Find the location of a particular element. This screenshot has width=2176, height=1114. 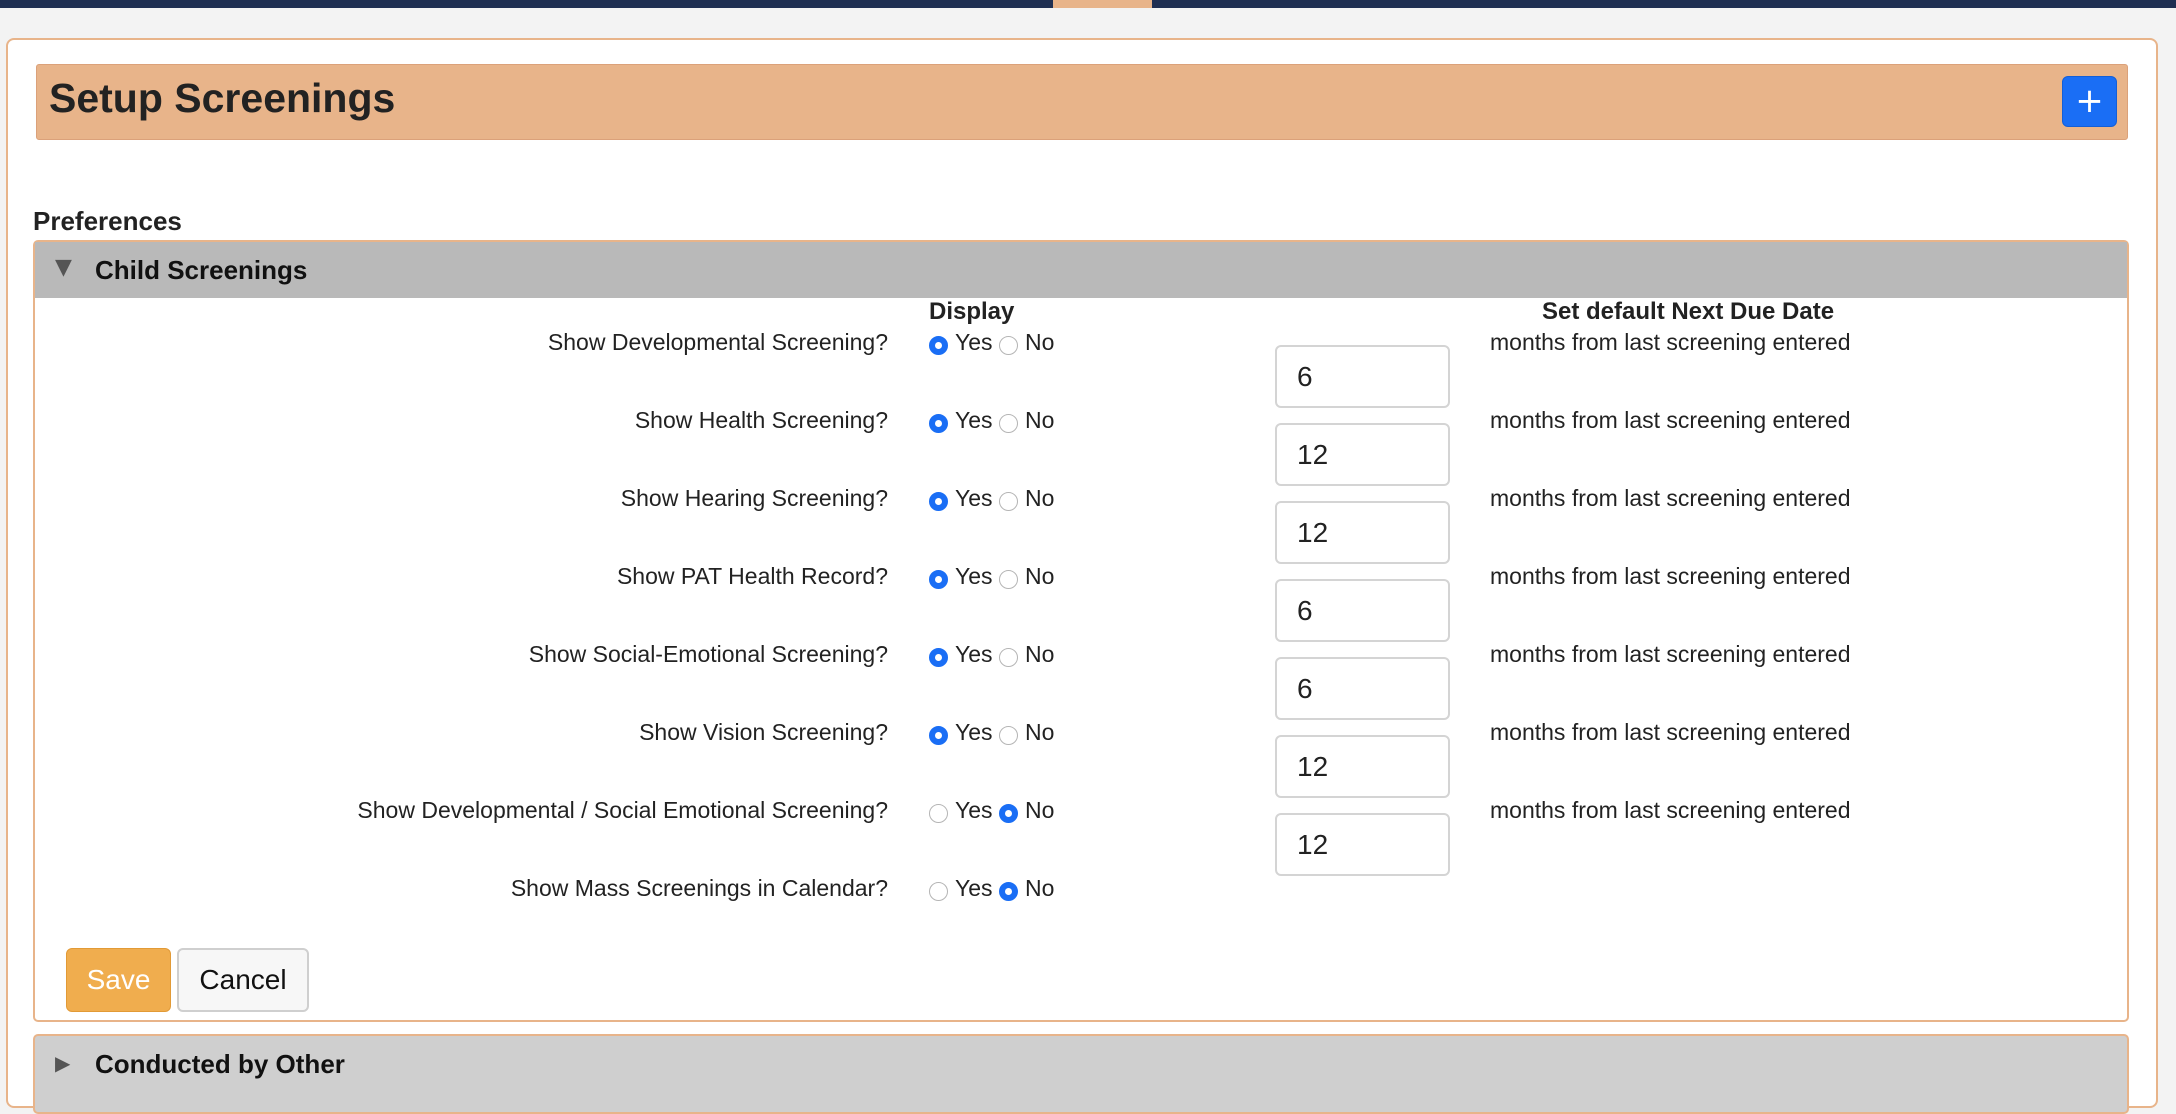

display-column-header: Display is located at coordinates (972, 311).